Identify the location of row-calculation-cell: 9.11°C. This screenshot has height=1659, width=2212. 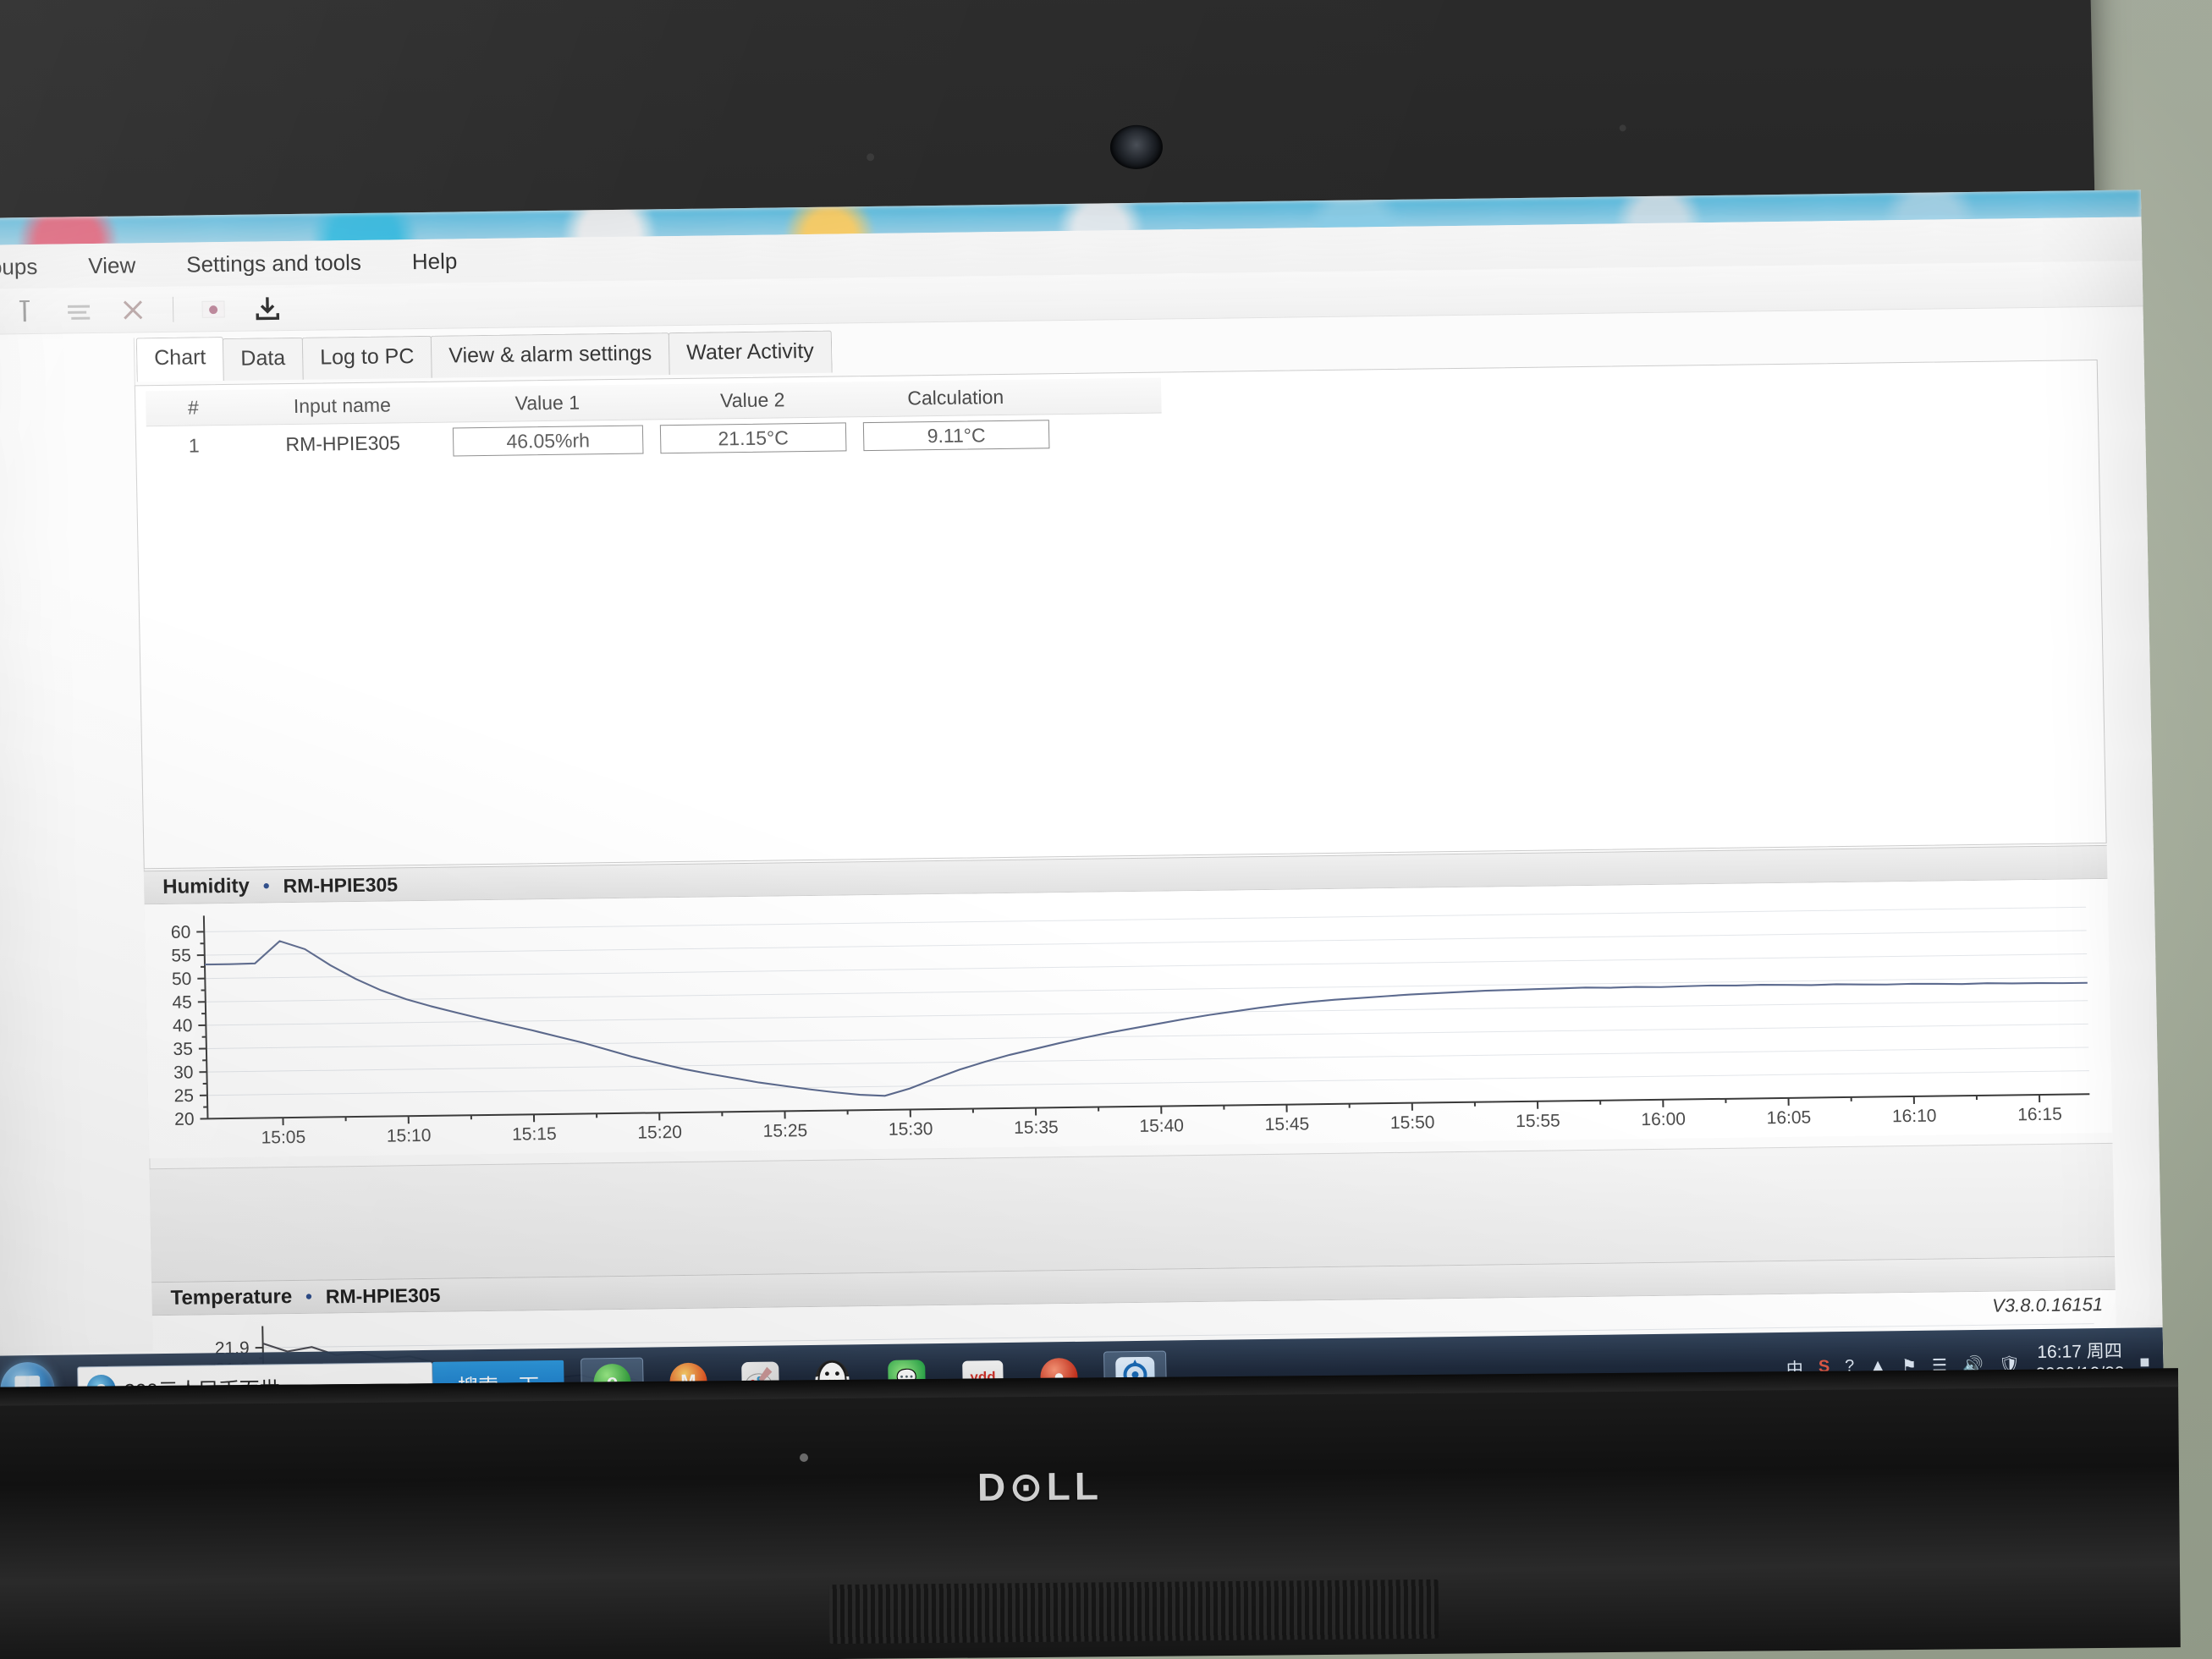
(957, 436).